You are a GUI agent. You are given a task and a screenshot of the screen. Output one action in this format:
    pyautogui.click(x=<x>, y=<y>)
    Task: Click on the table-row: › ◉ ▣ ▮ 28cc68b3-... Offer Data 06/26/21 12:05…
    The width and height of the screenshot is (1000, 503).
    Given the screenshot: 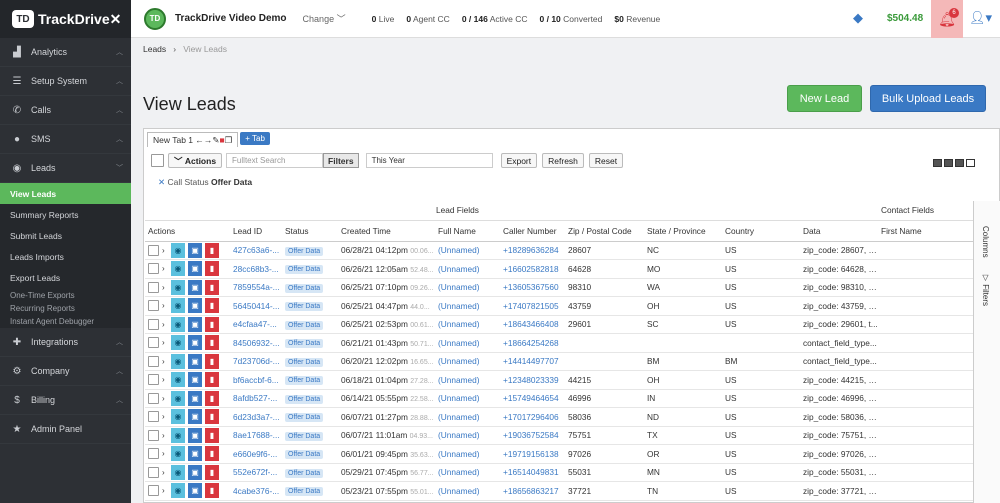 What is the action you would take?
    pyautogui.click(x=559, y=269)
    